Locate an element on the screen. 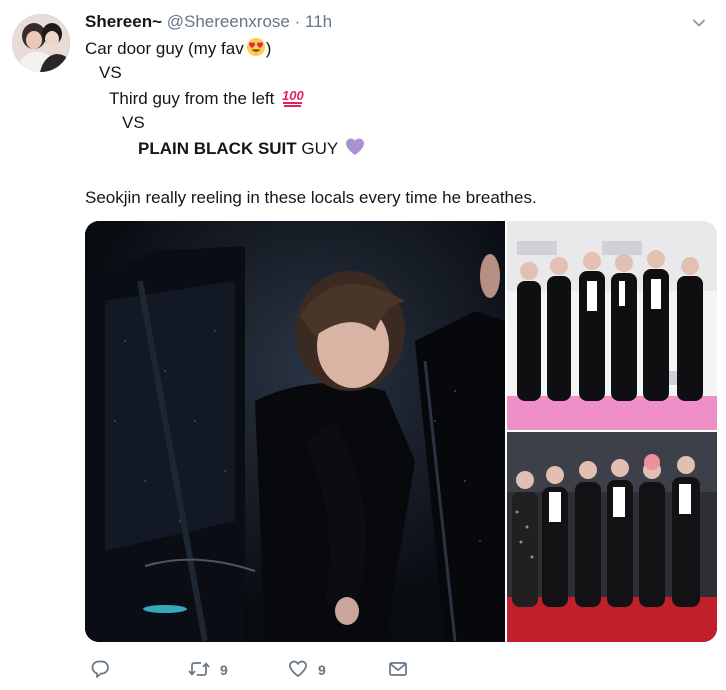  hundred-points-emoji-icon: 100 is located at coordinates (293, 100).